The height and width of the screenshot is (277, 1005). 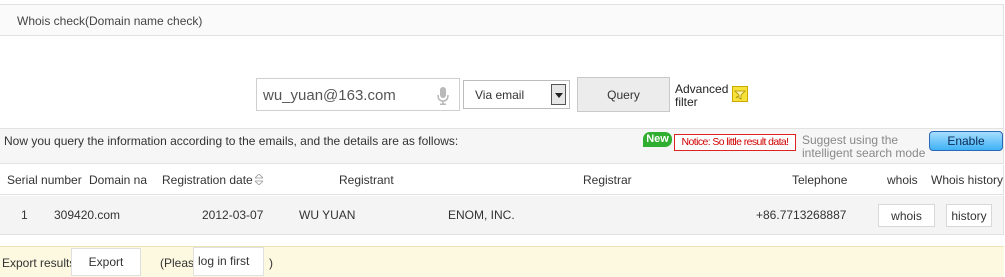 I want to click on chevron-down-icon, so click(x=558, y=94).